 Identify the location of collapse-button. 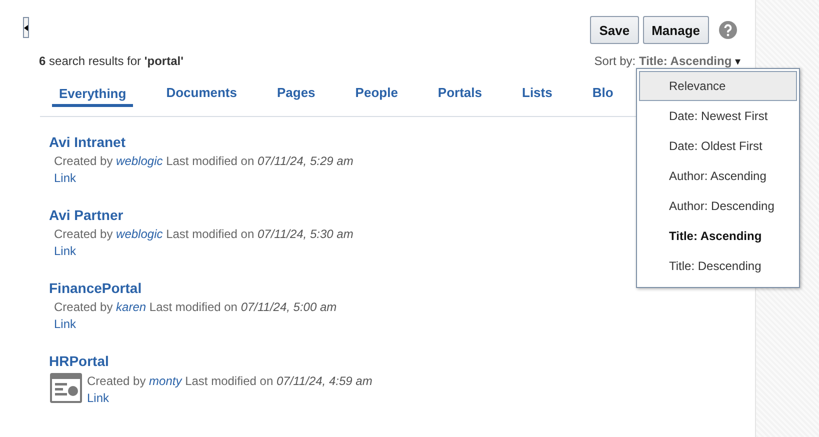
(26, 27).